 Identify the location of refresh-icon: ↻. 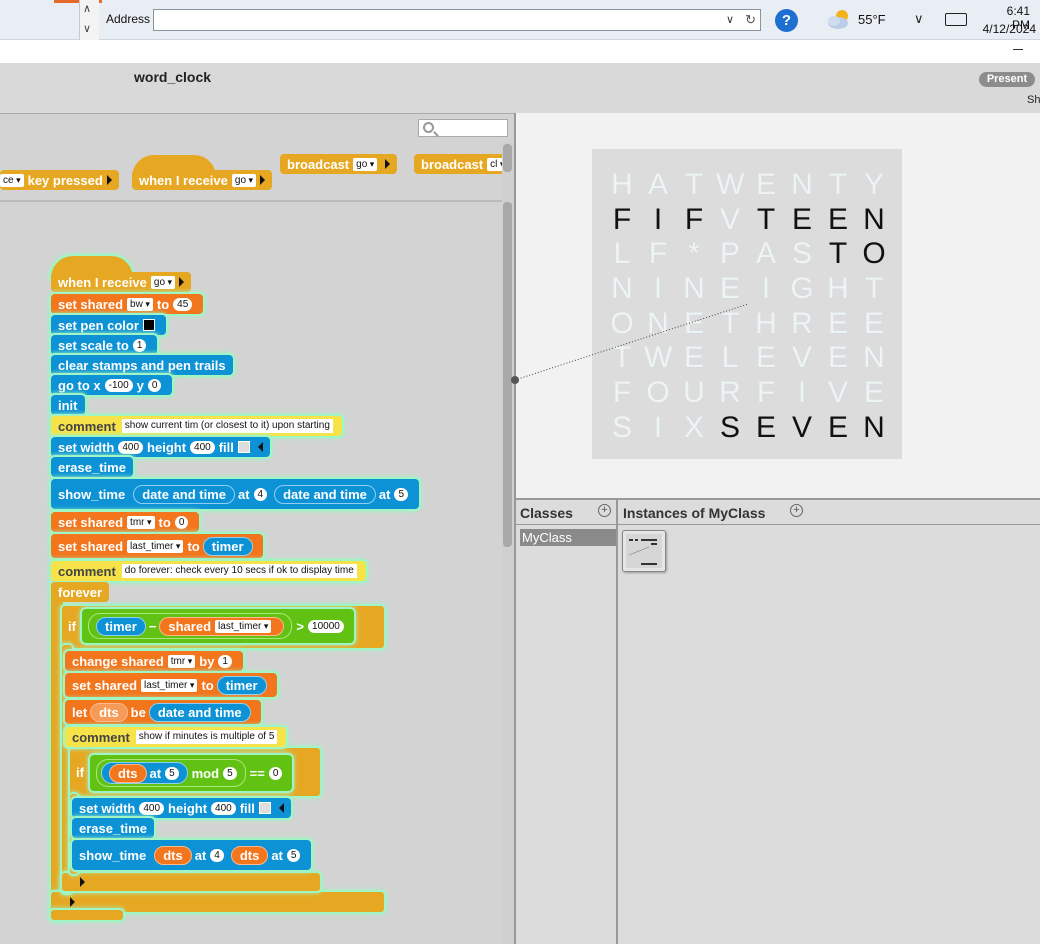
(750, 20).